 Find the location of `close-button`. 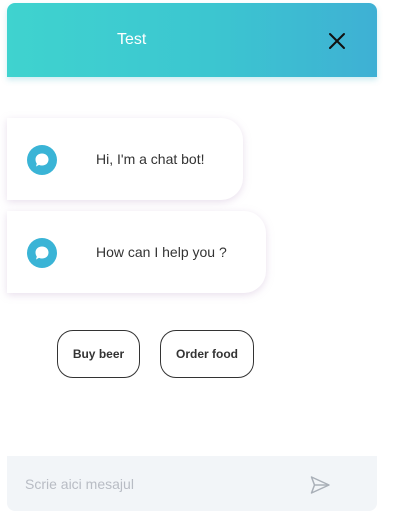

close-button is located at coordinates (337, 41).